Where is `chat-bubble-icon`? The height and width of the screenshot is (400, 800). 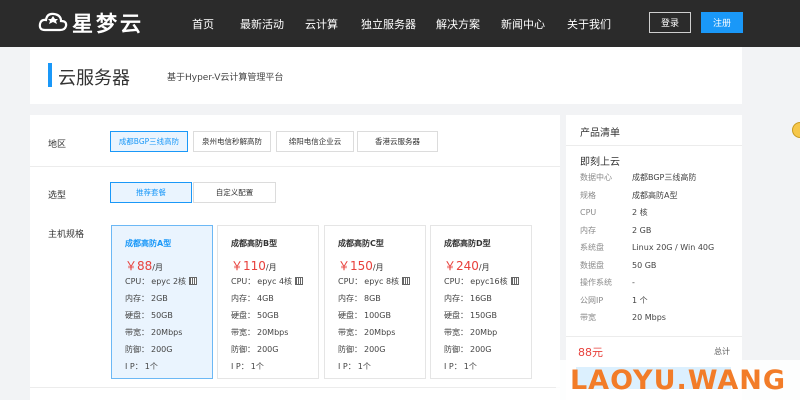 chat-bubble-icon is located at coordinates (796, 130).